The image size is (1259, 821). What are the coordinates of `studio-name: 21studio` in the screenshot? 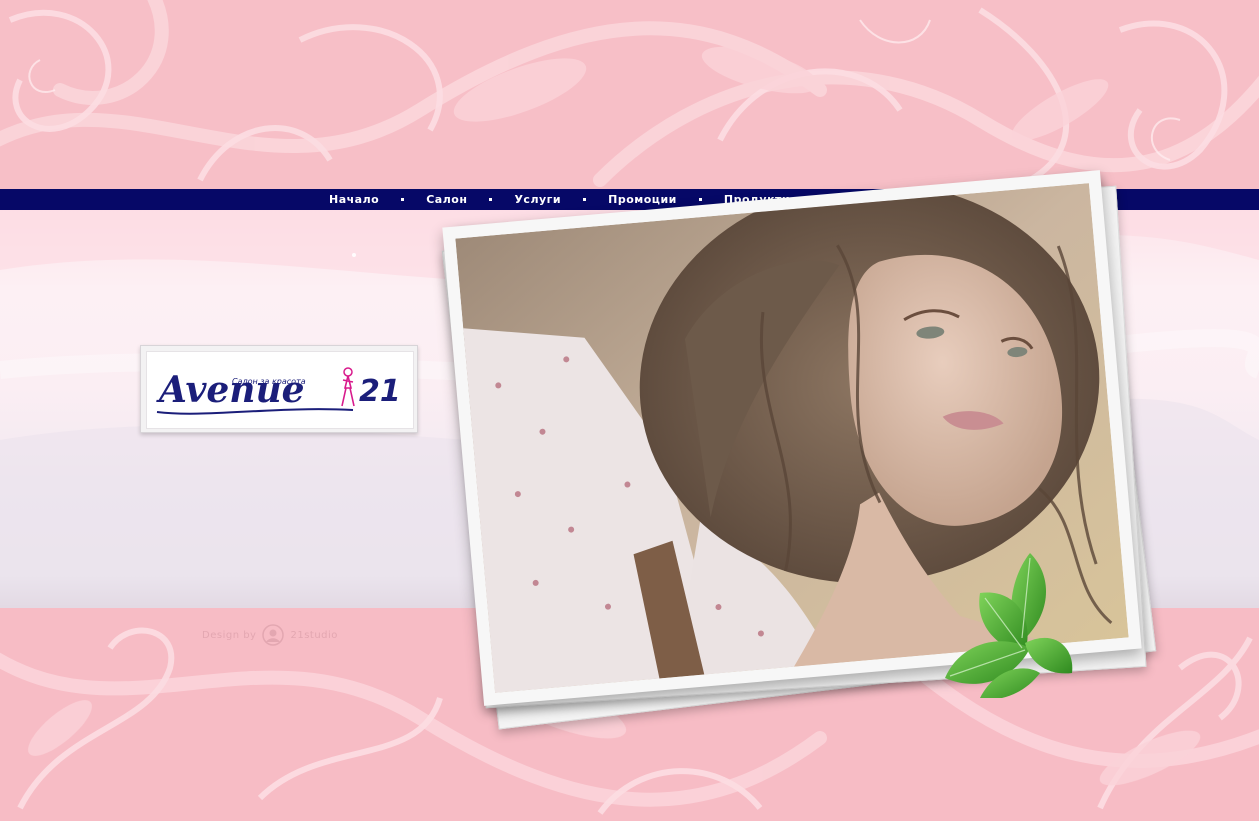 It's located at (314, 635).